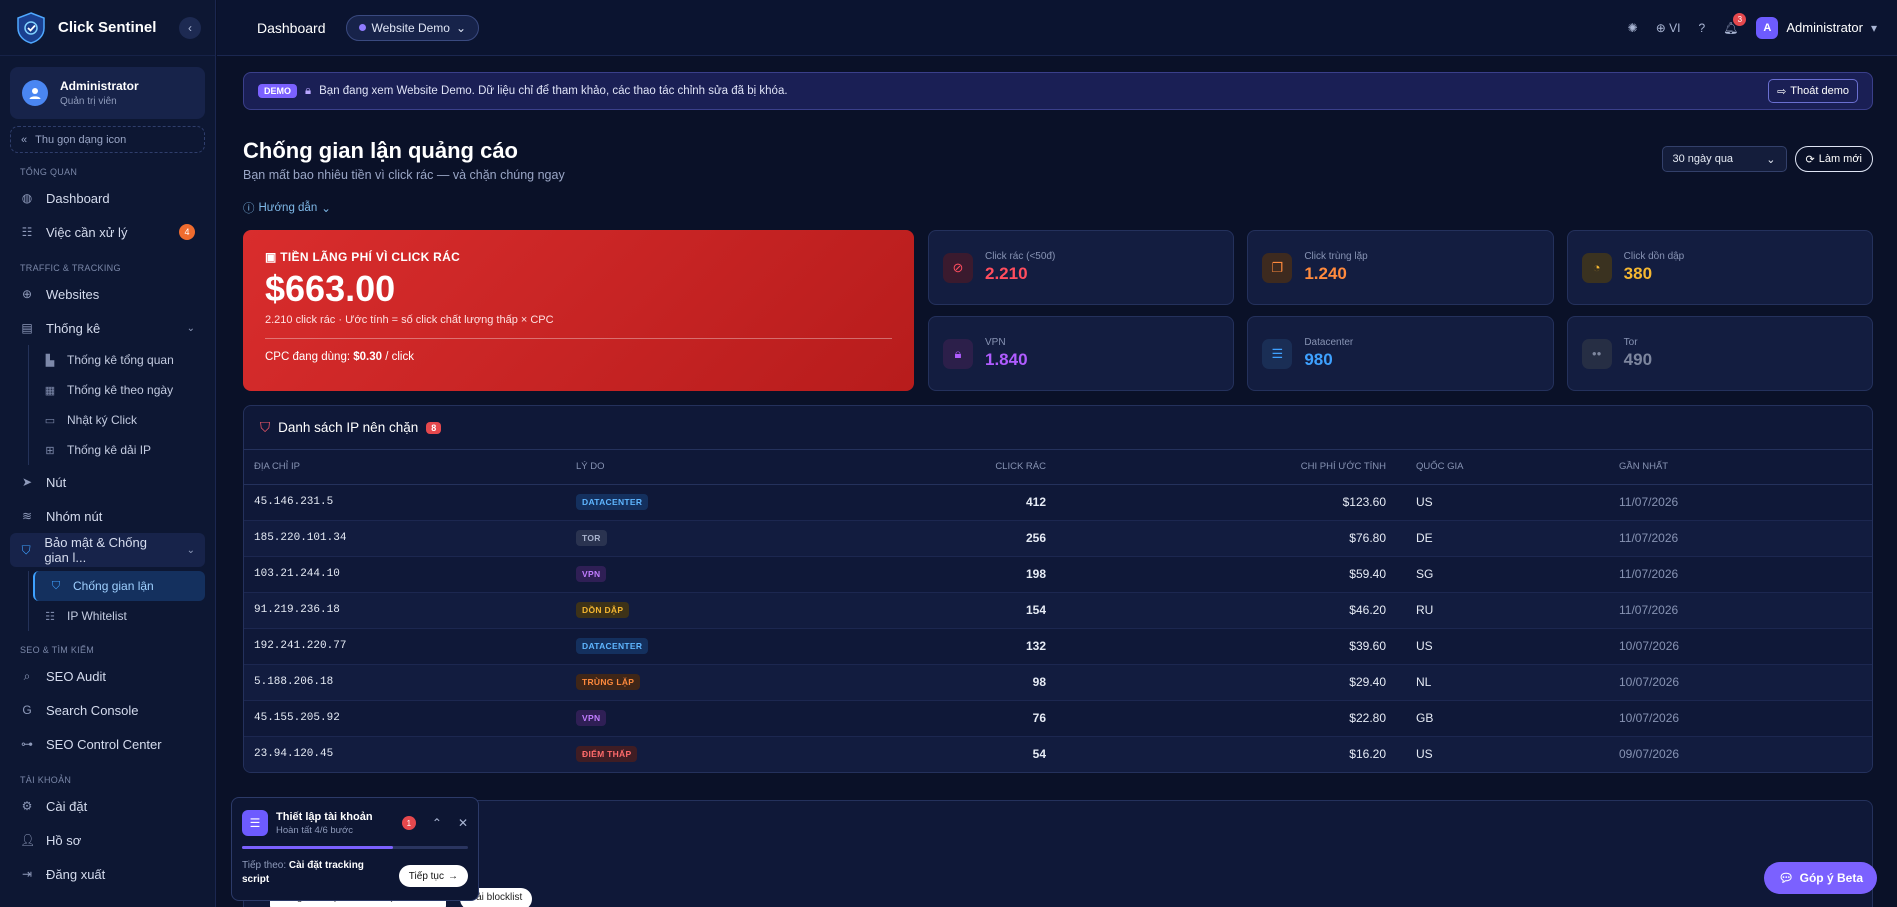 Image resolution: width=1897 pixels, height=907 pixels. I want to click on nav-item-click-log: ▭ Nhật ký Click, so click(122, 420).